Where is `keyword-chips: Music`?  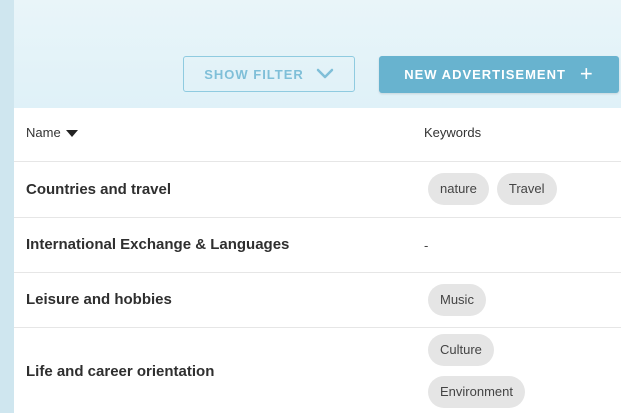 keyword-chips: Music is located at coordinates (523, 300).